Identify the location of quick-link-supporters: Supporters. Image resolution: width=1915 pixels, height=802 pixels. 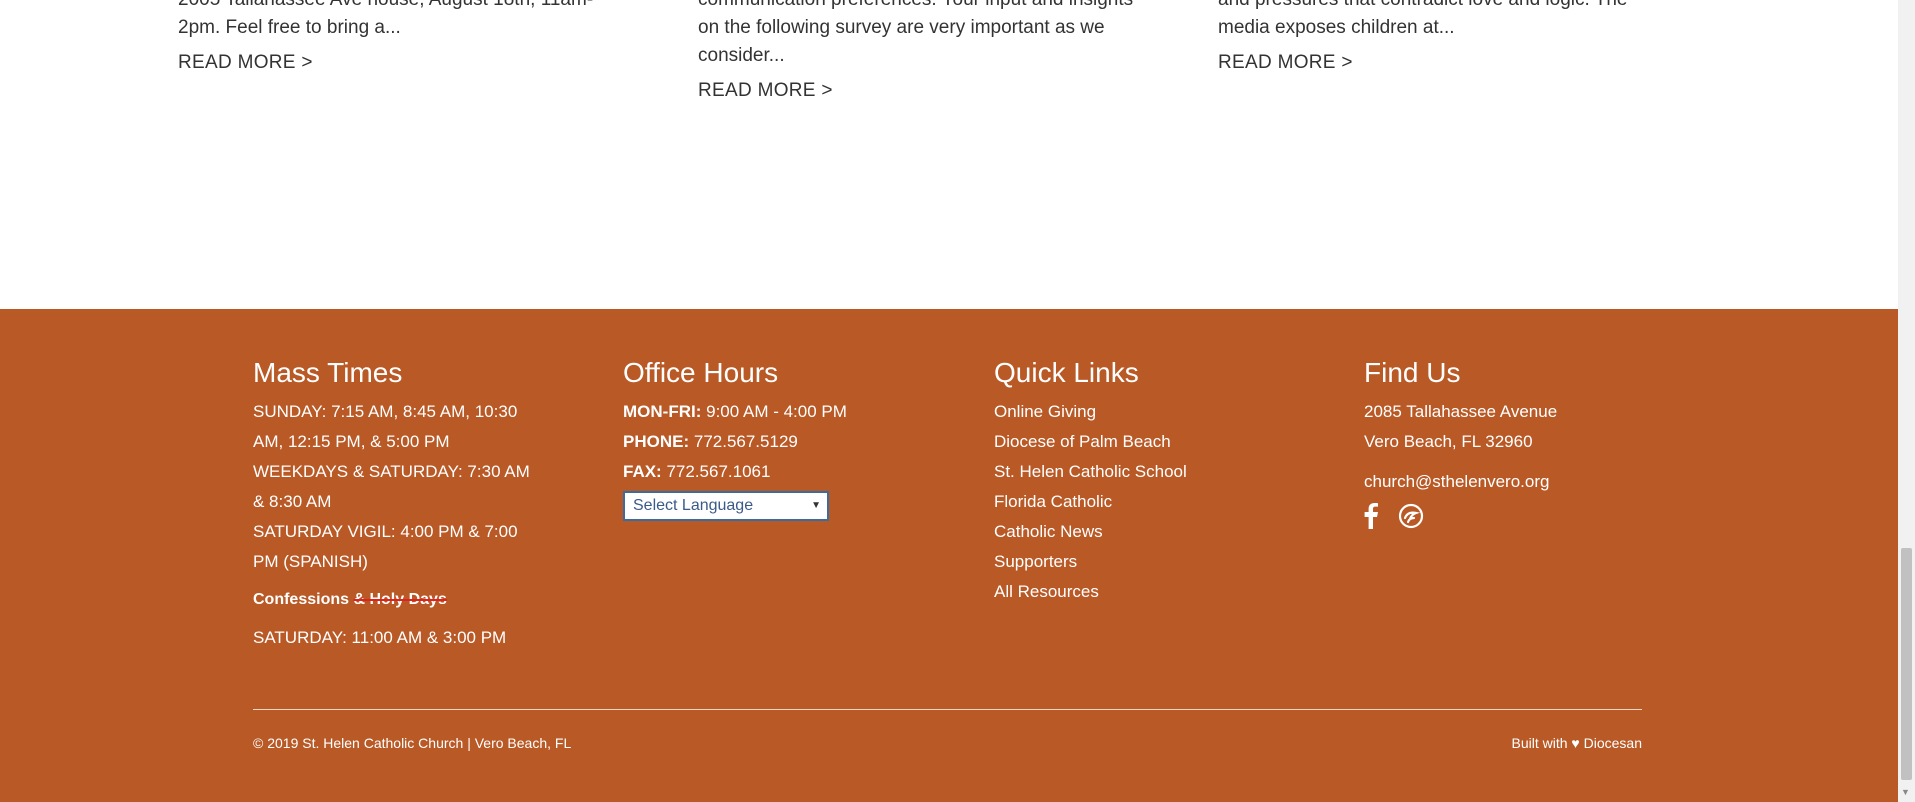
(1035, 561).